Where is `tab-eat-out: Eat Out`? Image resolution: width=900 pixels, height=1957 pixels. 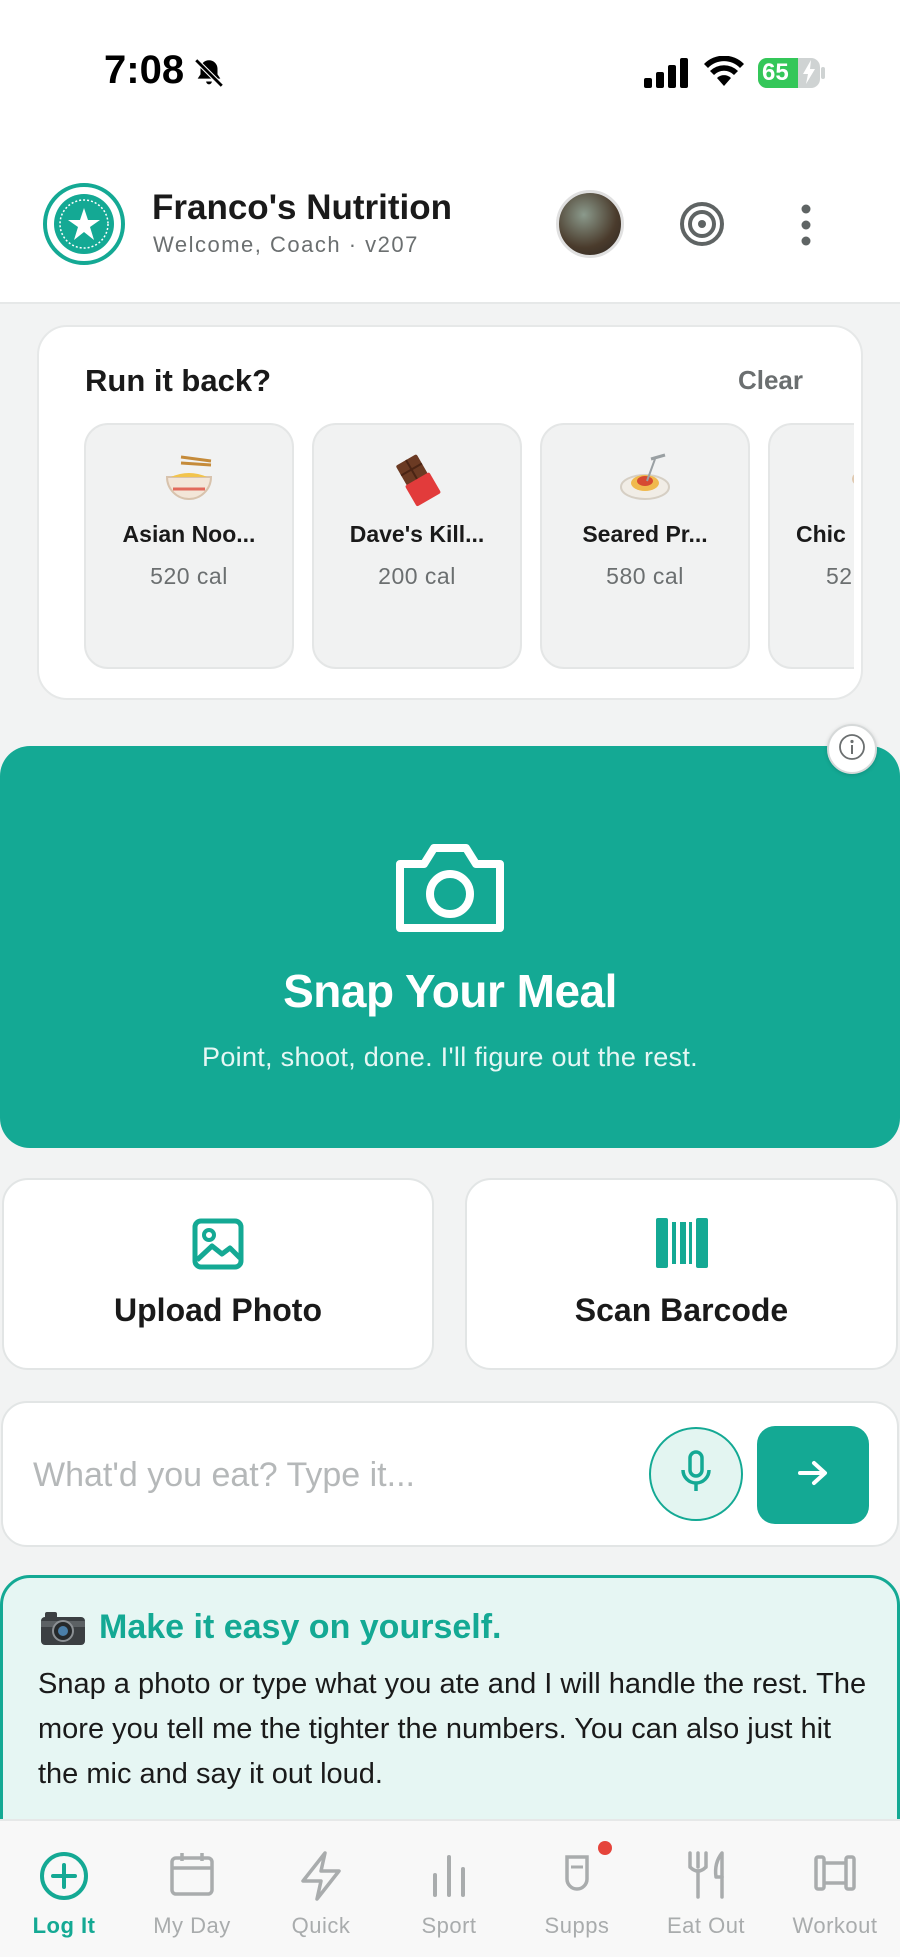
tab-eat-out: Eat Out is located at coordinates (706, 1889).